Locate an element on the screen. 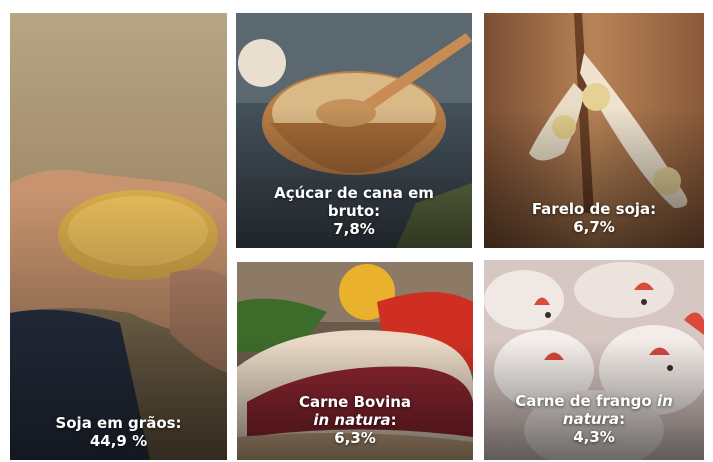  caption-percent: 44,9 % is located at coordinates (118, 441).